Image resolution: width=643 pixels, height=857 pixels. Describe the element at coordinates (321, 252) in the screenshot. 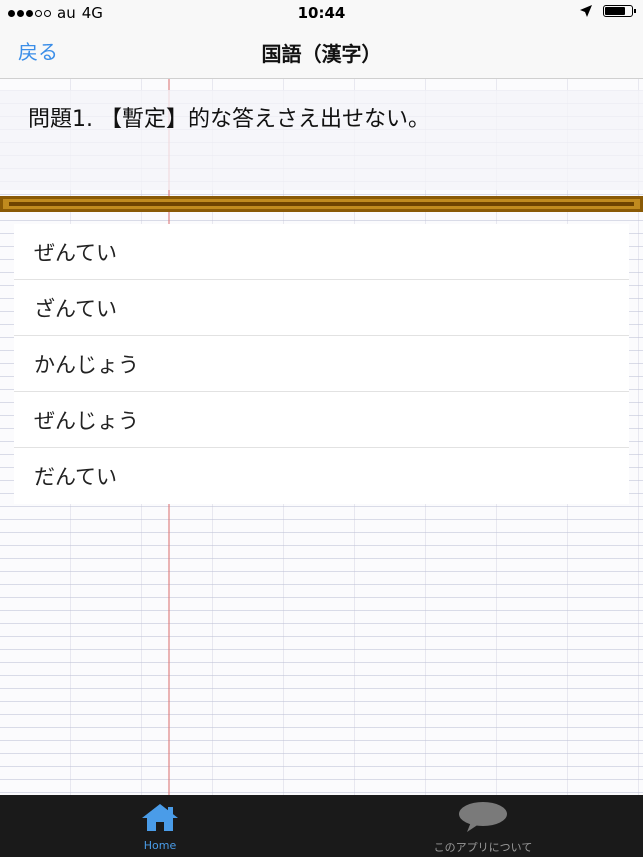

I see `answer-option-1: ぜんてい` at that location.